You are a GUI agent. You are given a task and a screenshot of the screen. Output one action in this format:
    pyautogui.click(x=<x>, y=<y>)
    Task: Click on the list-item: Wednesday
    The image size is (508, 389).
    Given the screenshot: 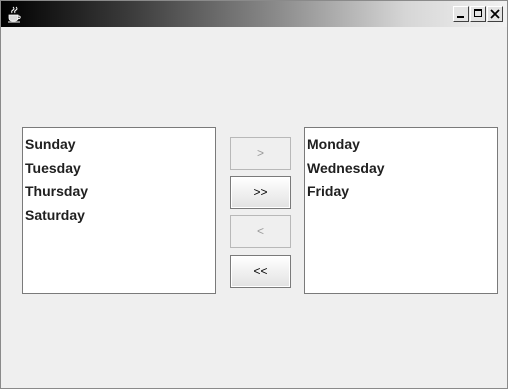 What is the action you would take?
    pyautogui.click(x=401, y=169)
    